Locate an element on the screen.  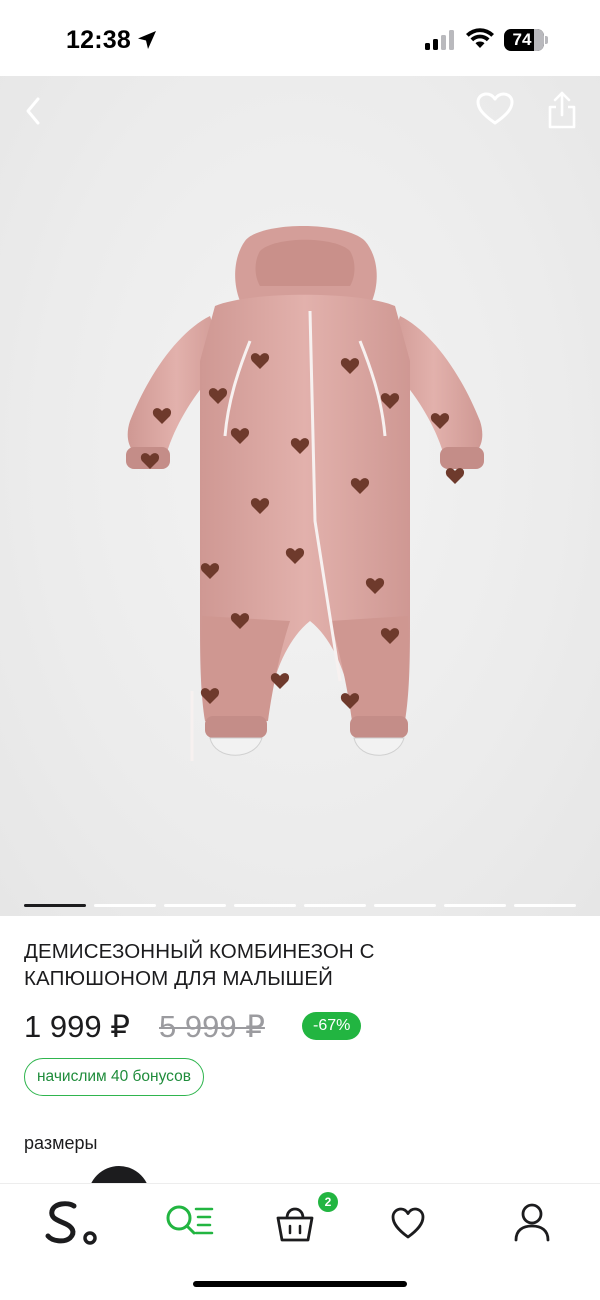
home-indicator is located at coordinates (300, 1284).